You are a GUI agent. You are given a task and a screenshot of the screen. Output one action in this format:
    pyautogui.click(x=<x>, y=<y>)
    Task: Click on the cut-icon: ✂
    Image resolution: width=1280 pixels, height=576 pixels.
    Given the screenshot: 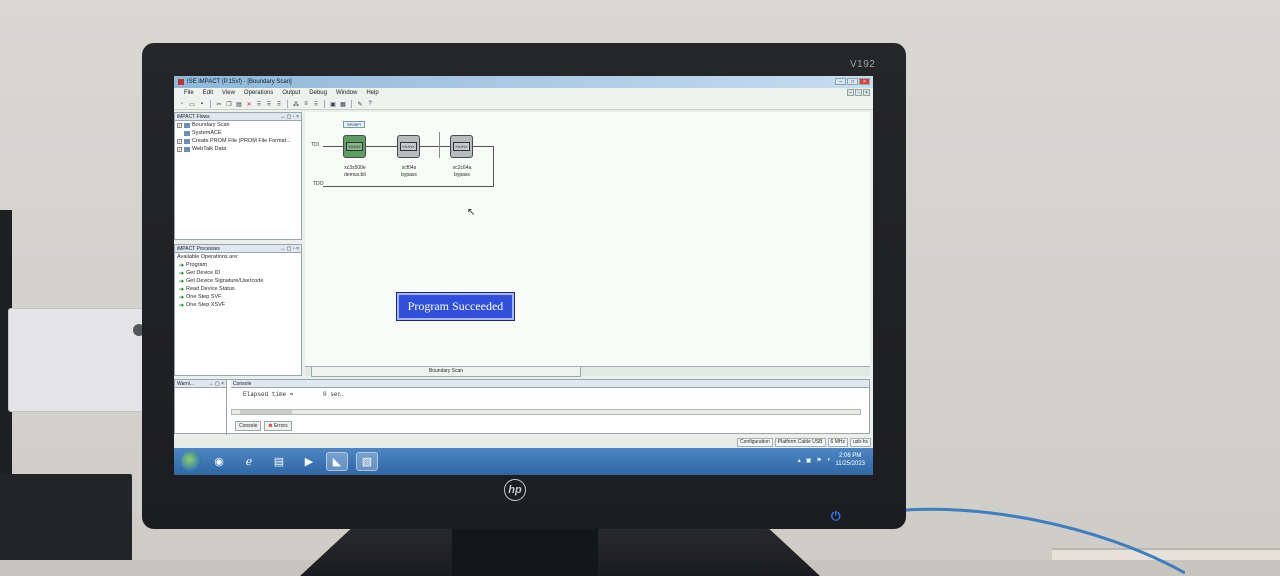 What is the action you would take?
    pyautogui.click(x=219, y=104)
    